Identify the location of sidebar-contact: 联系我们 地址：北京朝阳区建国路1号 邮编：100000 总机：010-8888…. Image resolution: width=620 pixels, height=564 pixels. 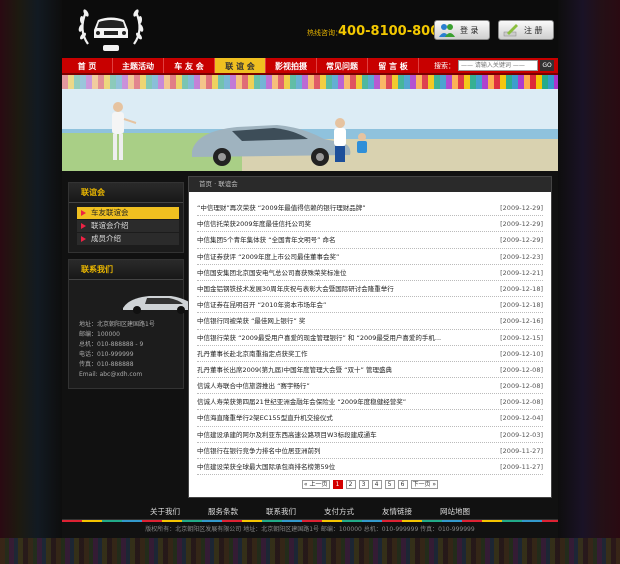
(131, 324).